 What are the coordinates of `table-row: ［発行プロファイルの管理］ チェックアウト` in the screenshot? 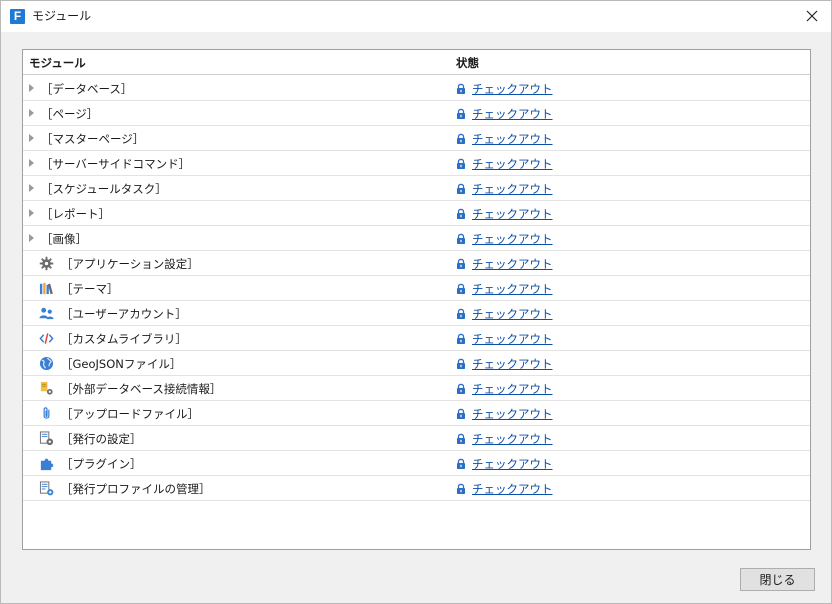 It's located at (416, 488).